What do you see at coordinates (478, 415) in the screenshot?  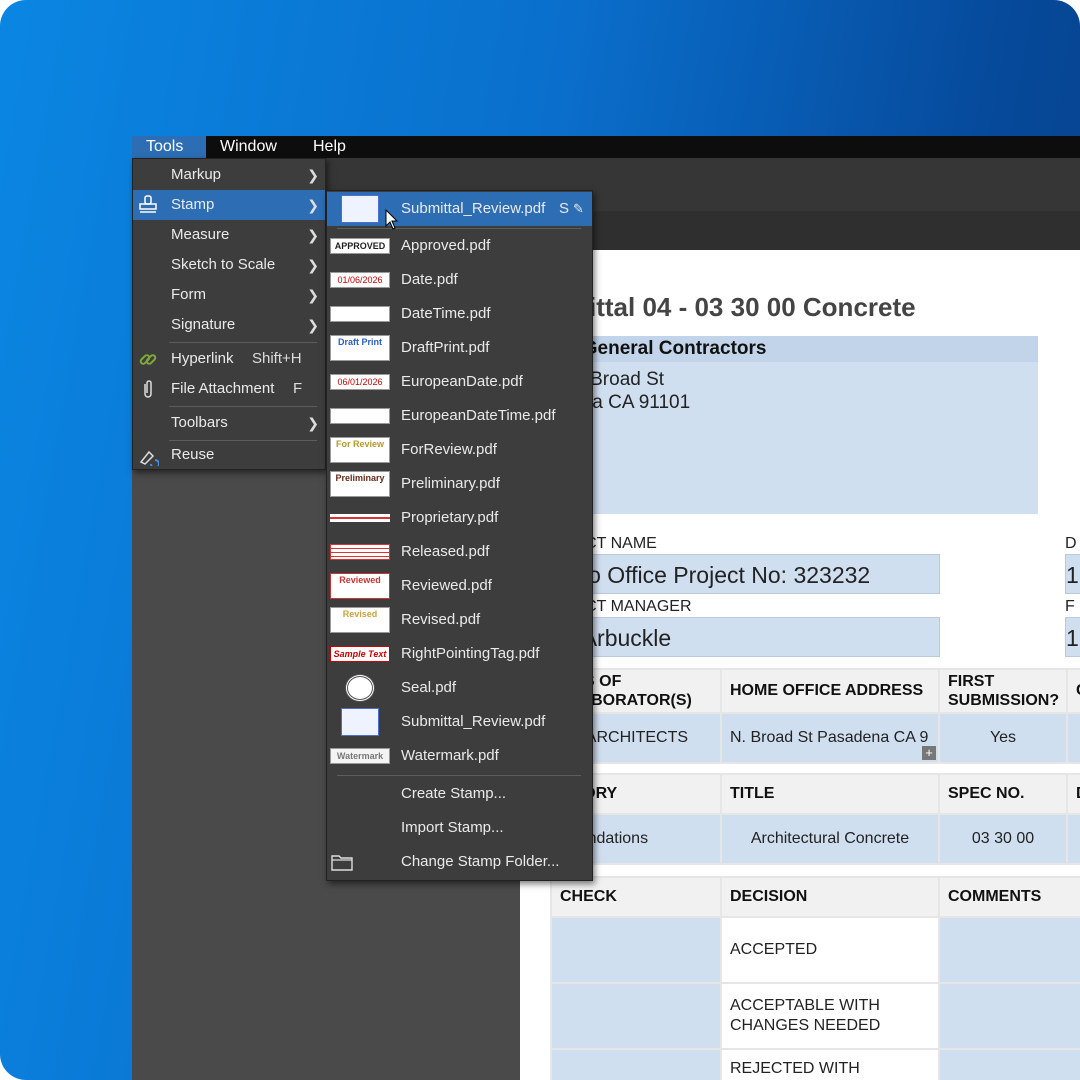 I see `stamp-item-label: EuropeanDateTime.pdf` at bounding box center [478, 415].